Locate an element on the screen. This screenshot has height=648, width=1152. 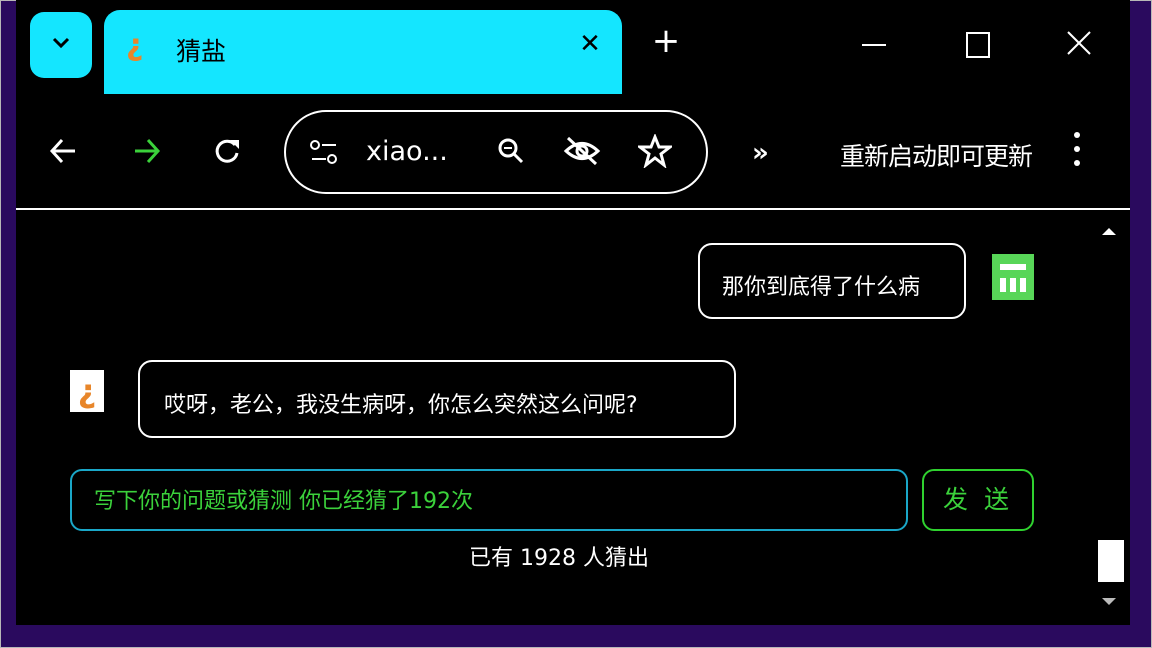
menu-icon is located at coordinates (1077, 153).